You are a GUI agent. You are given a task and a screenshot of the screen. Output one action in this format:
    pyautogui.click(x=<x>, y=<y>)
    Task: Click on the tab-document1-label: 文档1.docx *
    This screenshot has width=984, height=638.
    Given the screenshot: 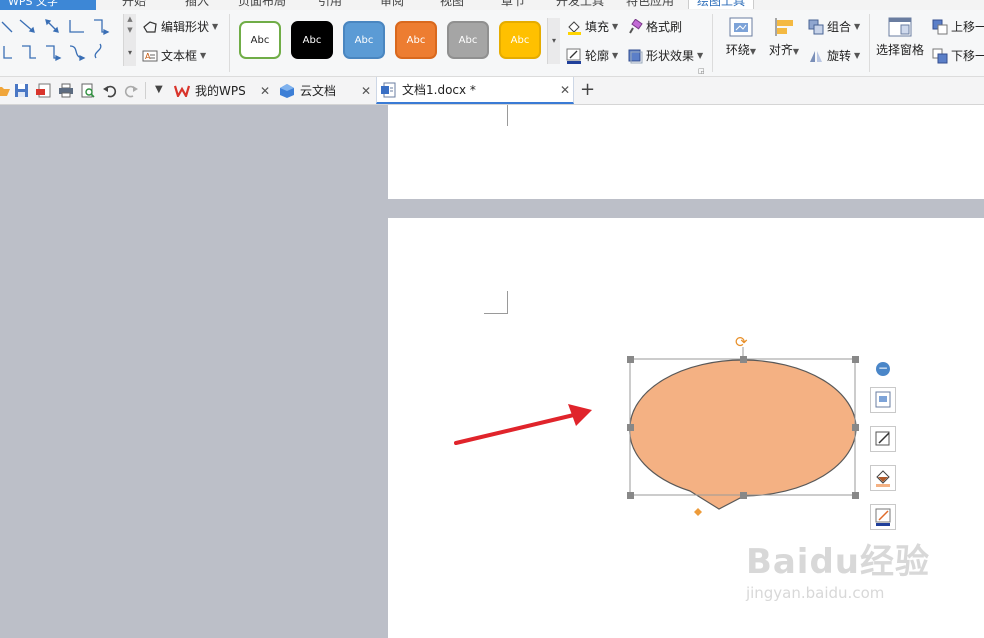 What is the action you would take?
    pyautogui.click(x=439, y=90)
    